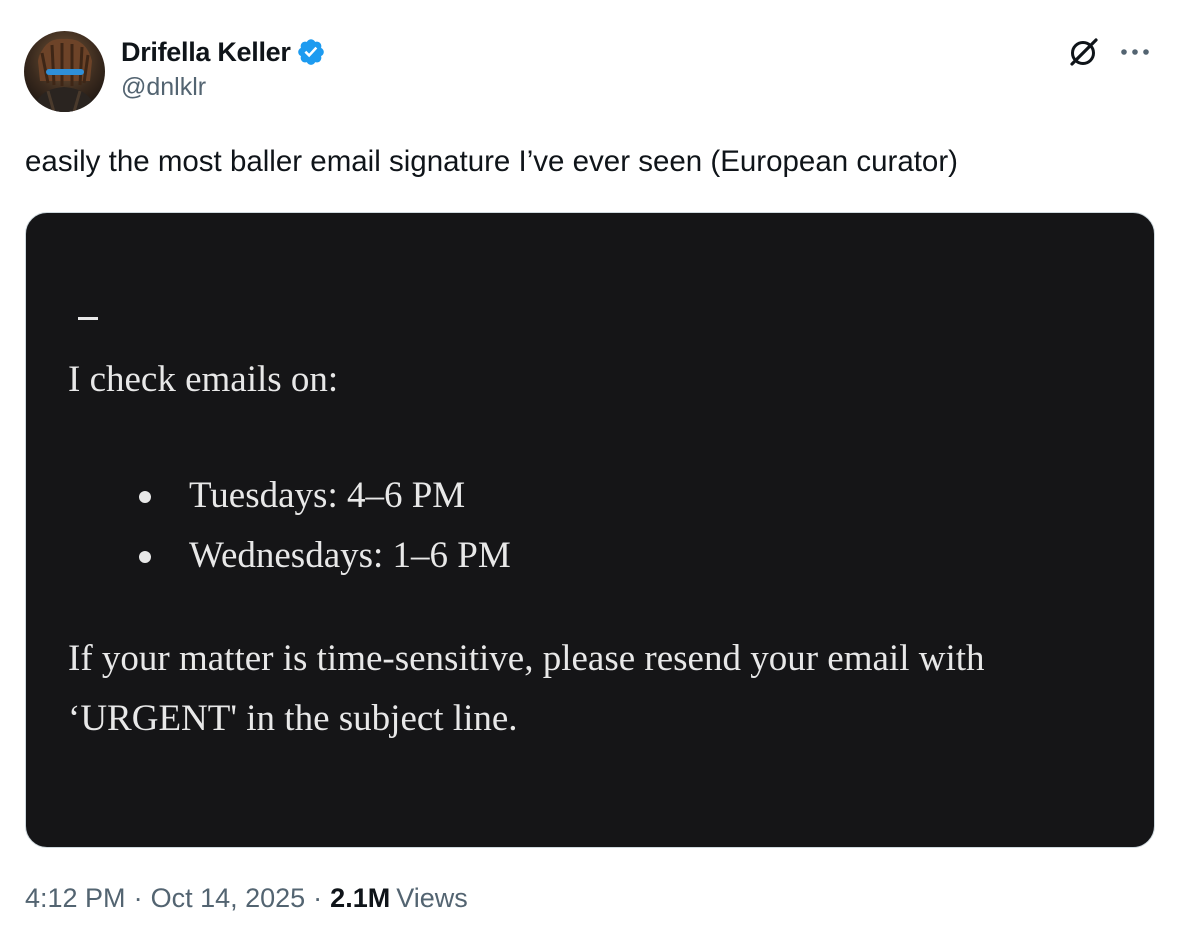 The image size is (1178, 944). Describe the element at coordinates (432, 898) in the screenshot. I see `views-label: Views` at that location.